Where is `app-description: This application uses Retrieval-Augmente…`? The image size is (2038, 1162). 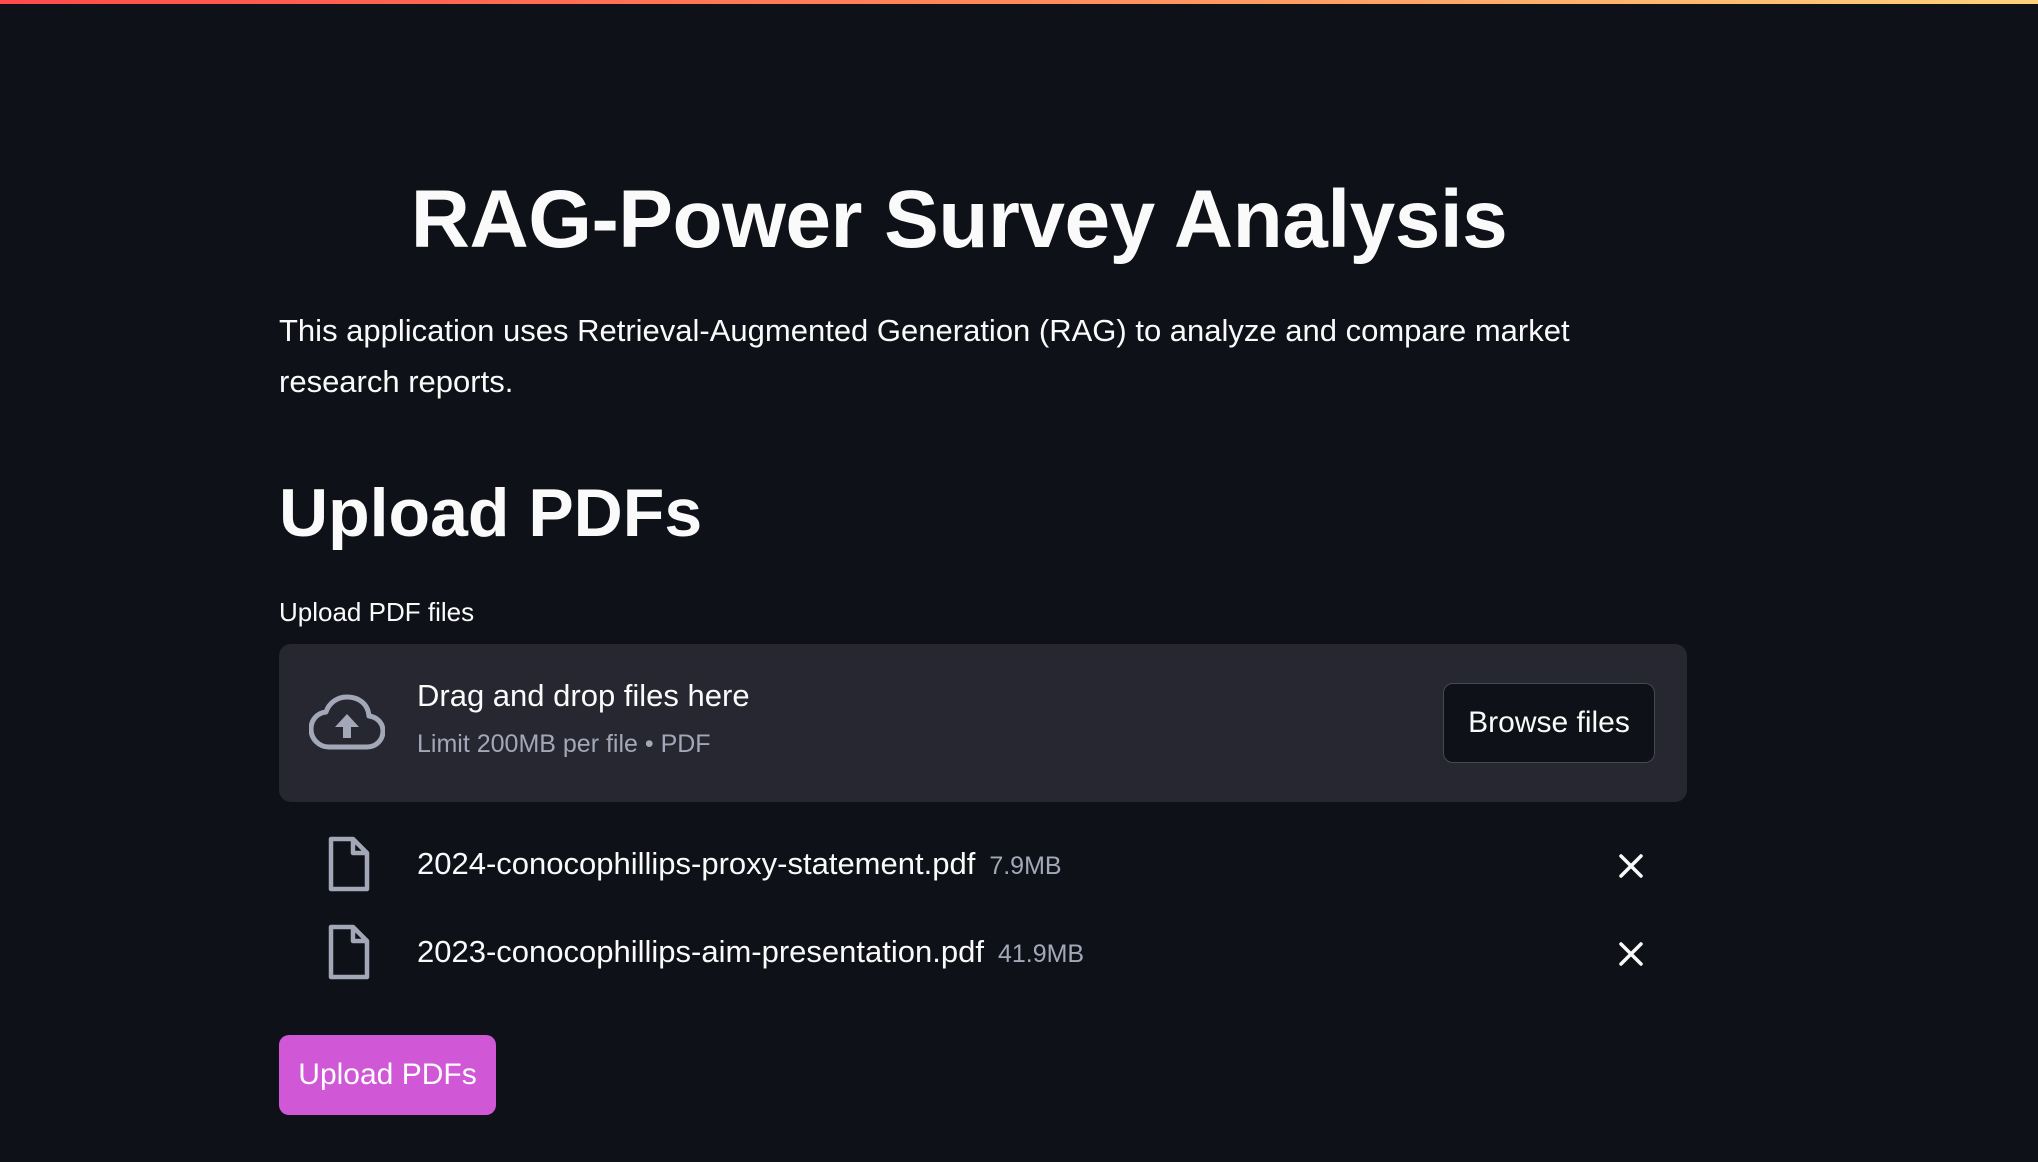
app-description: This application uses Retrieval-Augmente… is located at coordinates (924, 356).